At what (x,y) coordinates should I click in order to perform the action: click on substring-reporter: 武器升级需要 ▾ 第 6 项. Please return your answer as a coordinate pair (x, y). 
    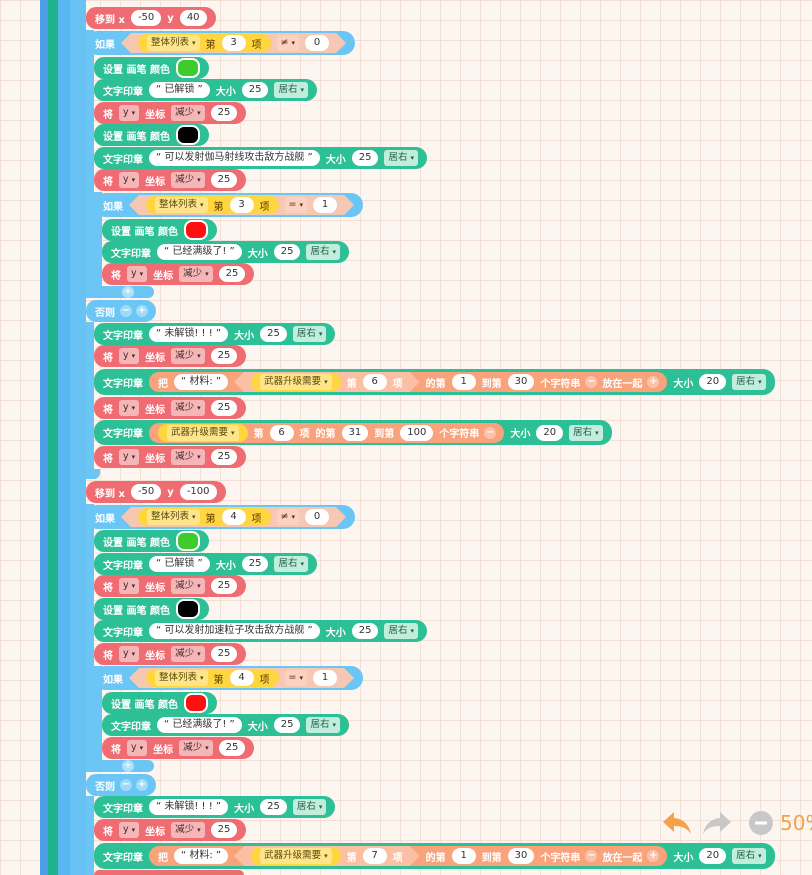
    Looking at the image, I should click on (327, 382).